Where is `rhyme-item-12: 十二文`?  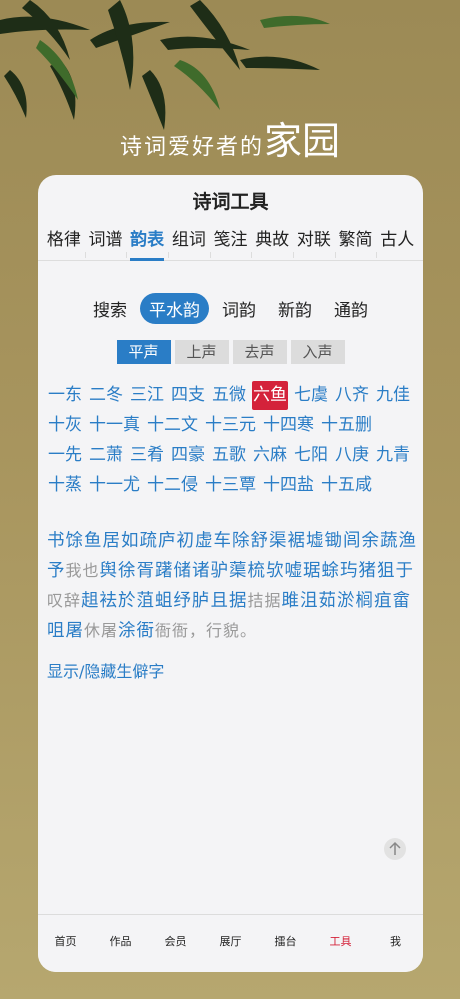 rhyme-item-12: 十二文 is located at coordinates (172, 425).